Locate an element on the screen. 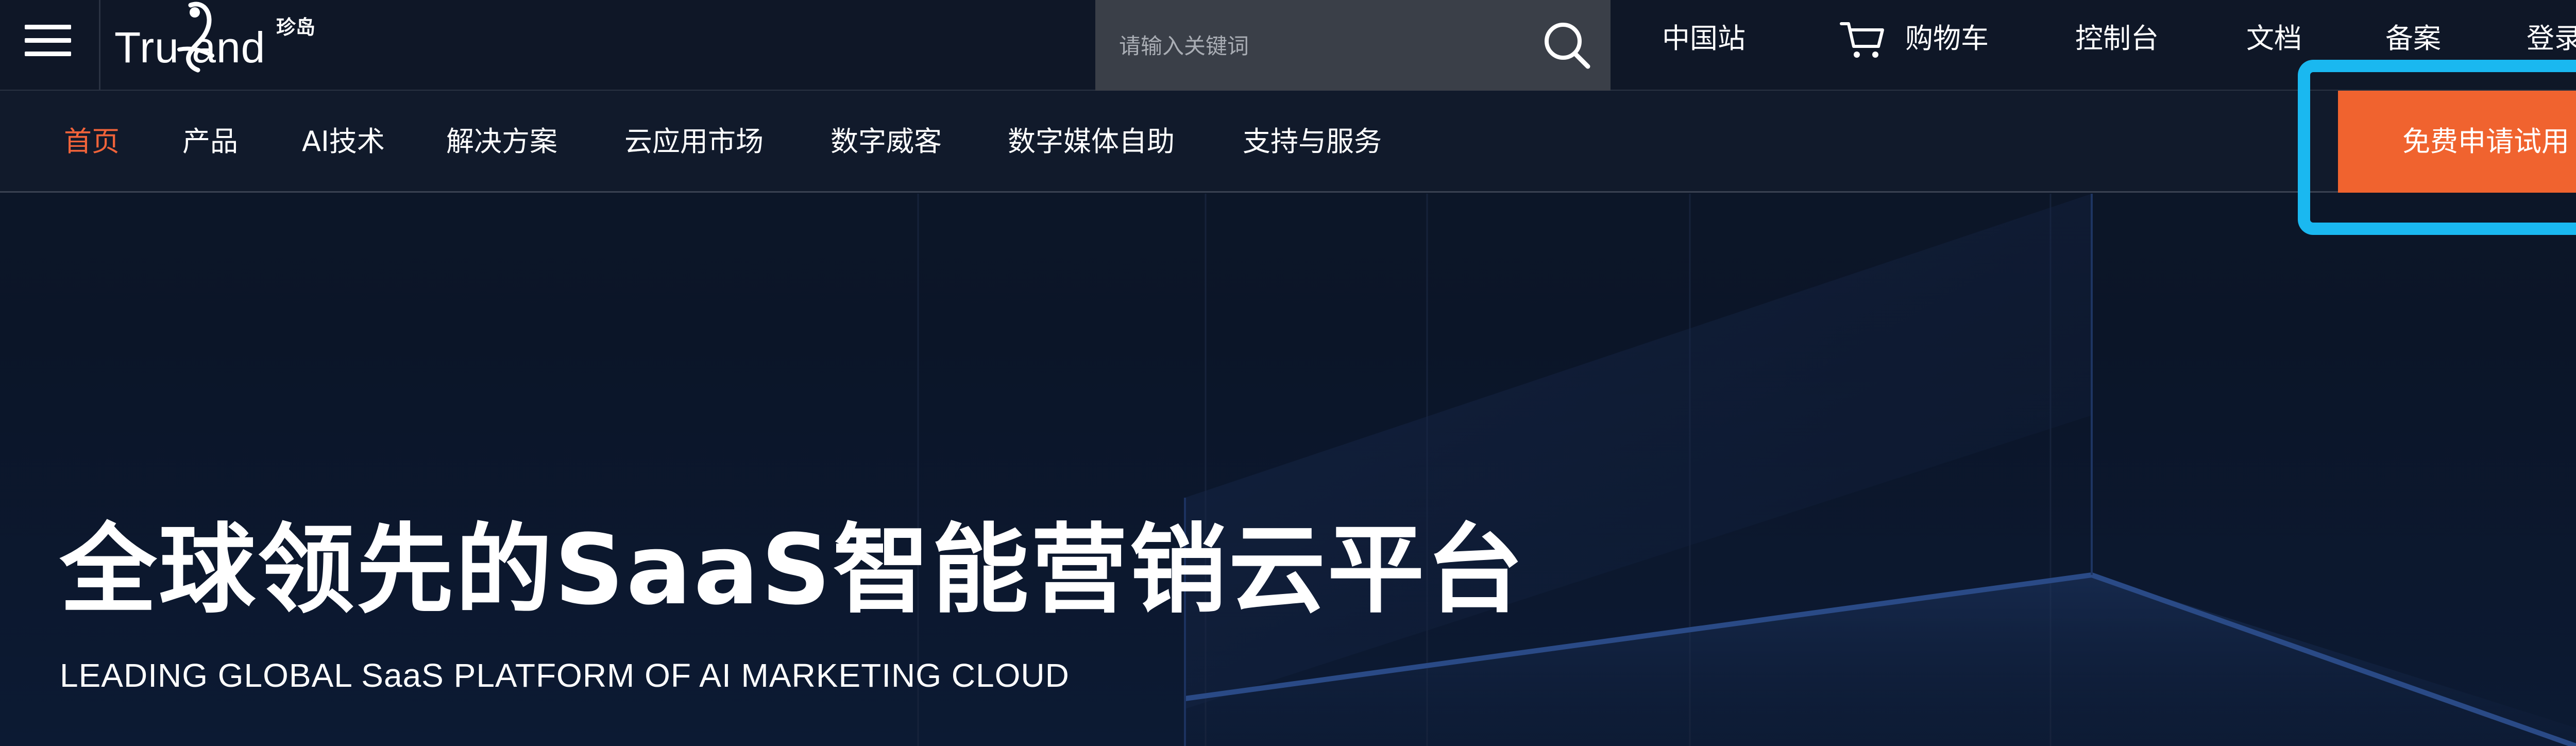 The image size is (2576, 746). nav-item-home: 首页 is located at coordinates (92, 142).